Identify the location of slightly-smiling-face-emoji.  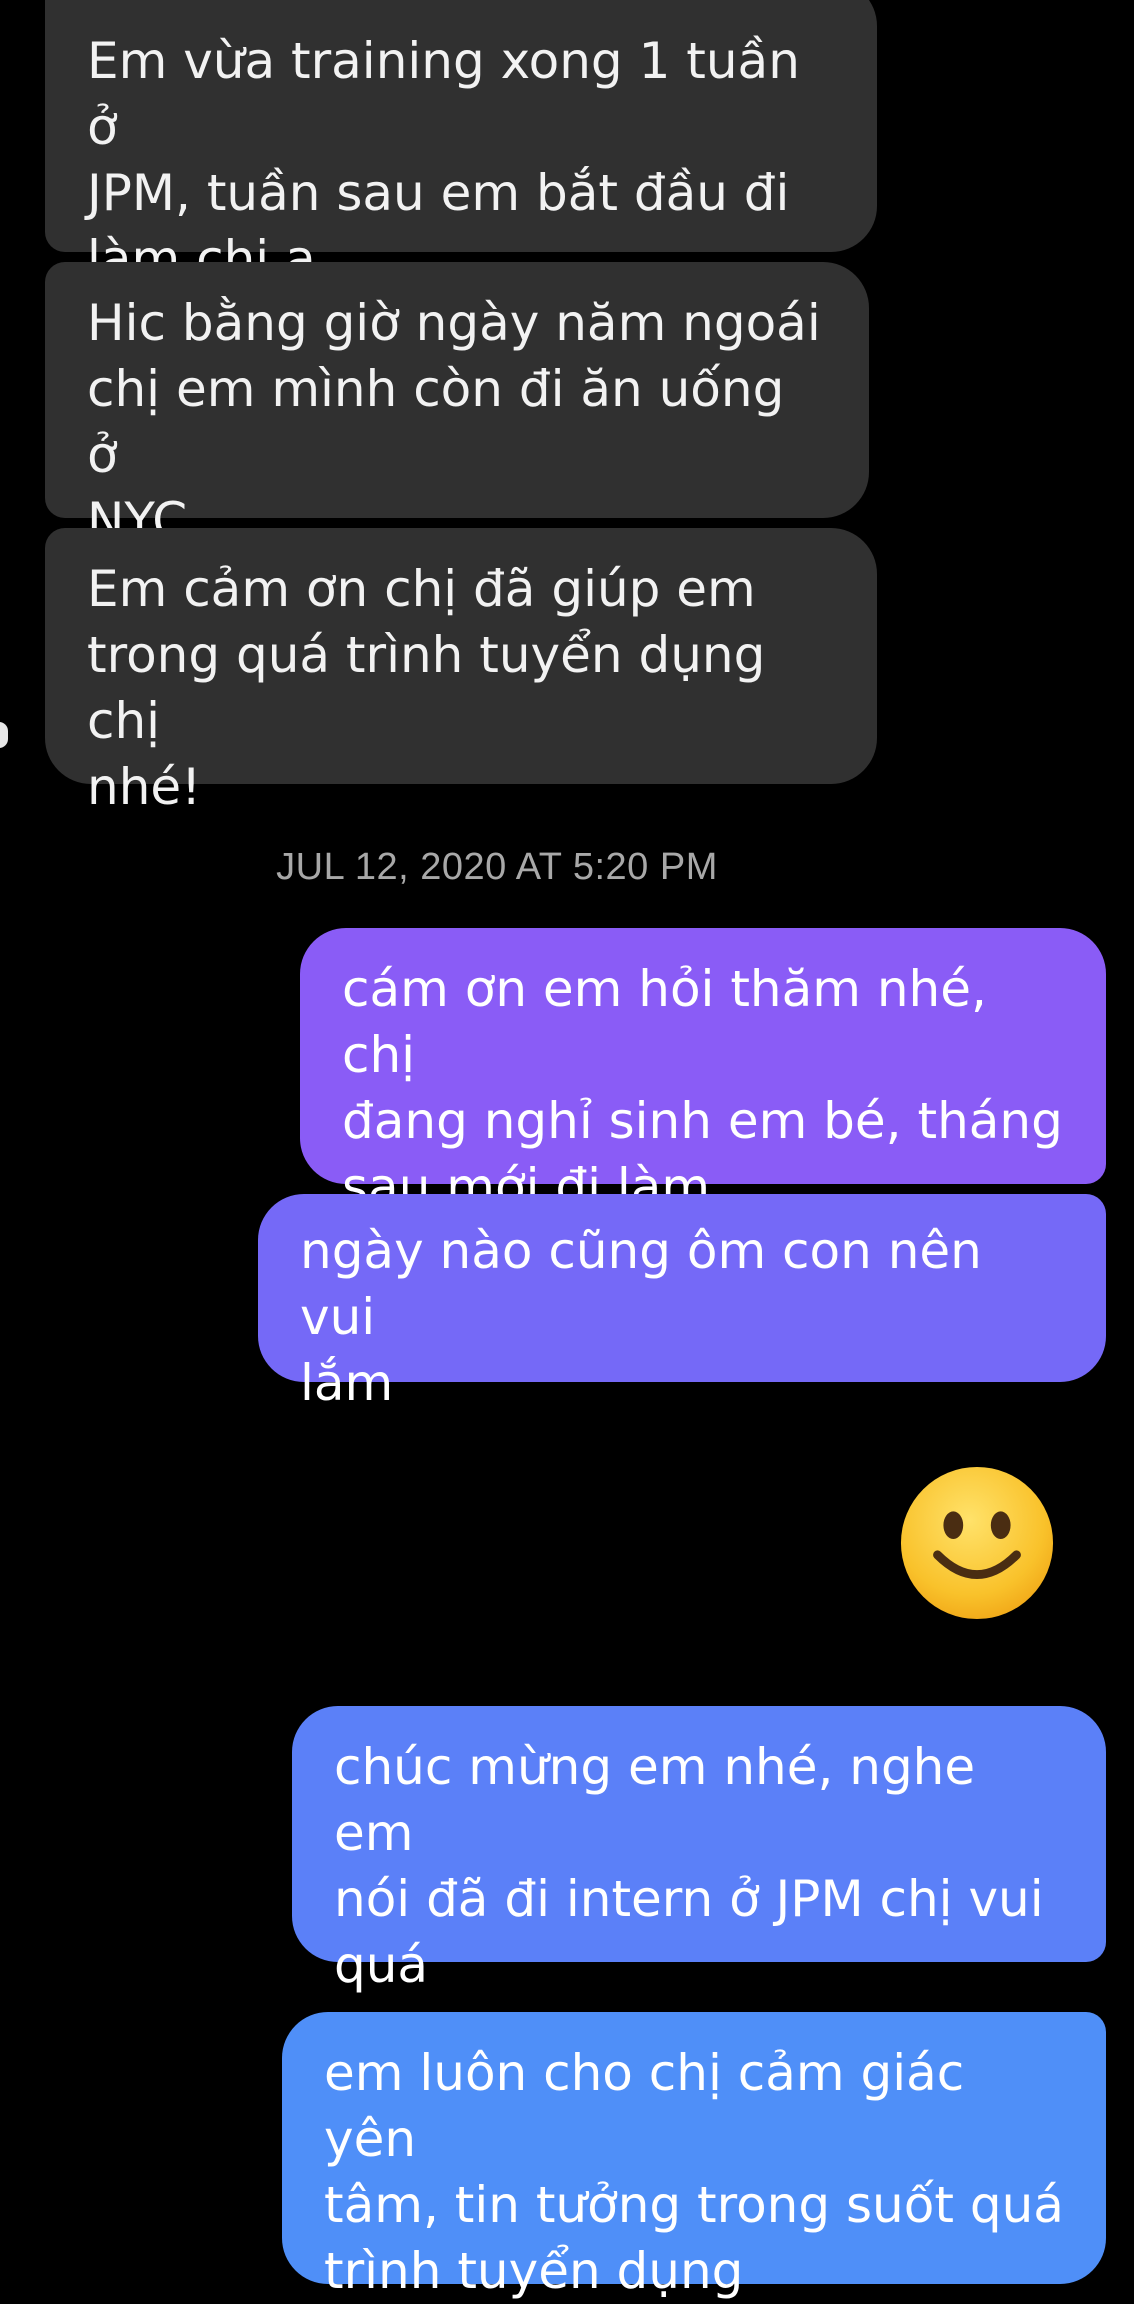
(977, 1543).